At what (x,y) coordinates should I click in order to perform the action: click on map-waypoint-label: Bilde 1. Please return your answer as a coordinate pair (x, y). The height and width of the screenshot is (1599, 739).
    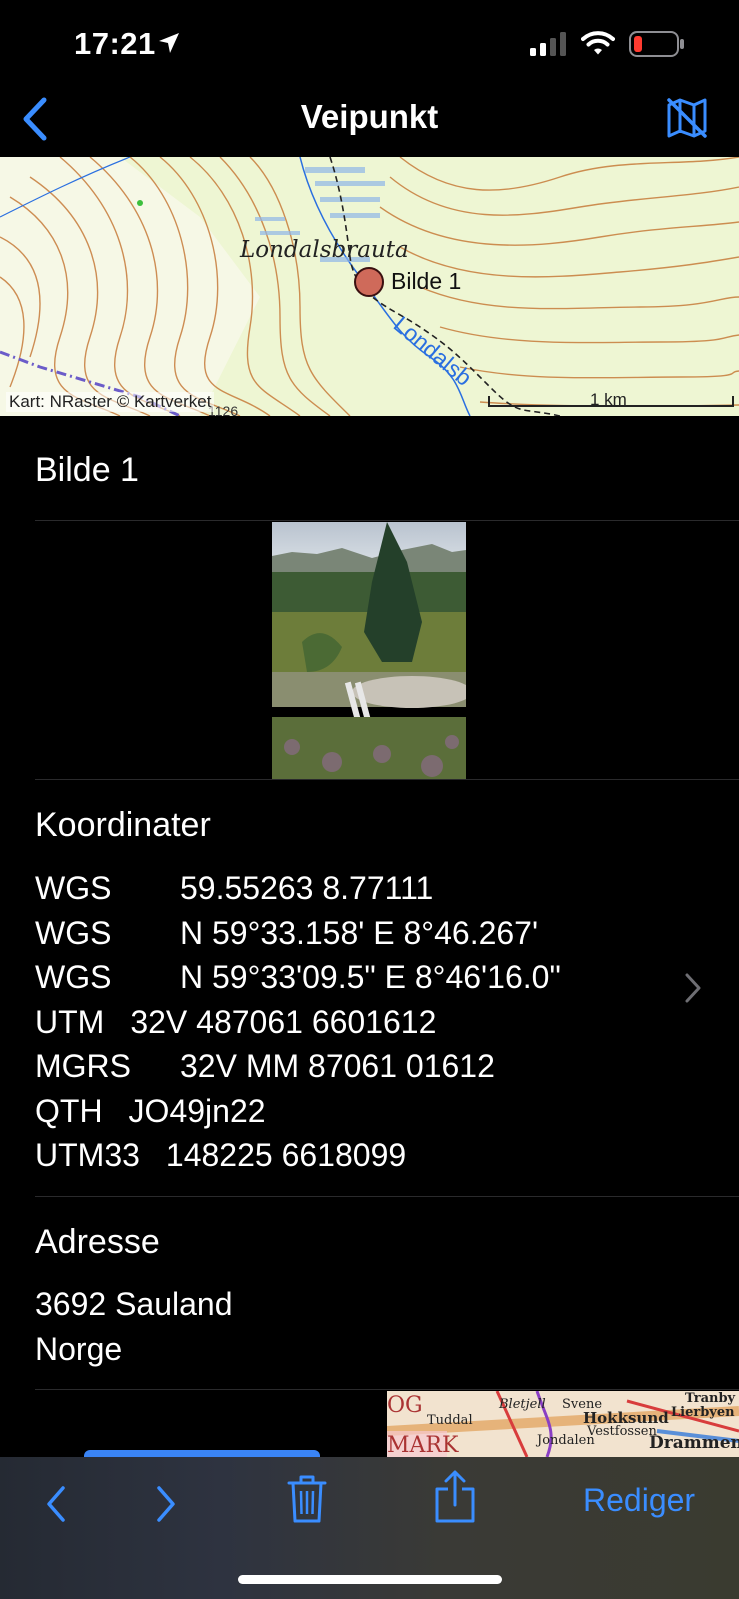
    Looking at the image, I should click on (426, 281).